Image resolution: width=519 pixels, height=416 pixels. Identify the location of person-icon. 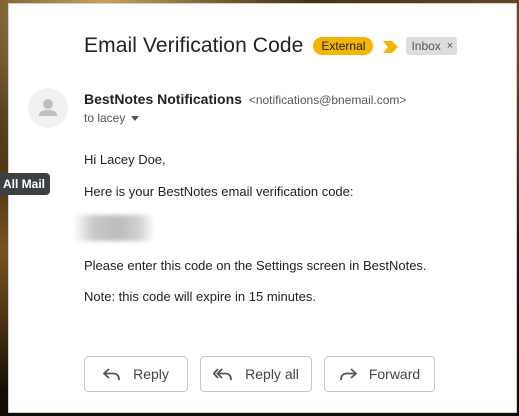
(48, 107).